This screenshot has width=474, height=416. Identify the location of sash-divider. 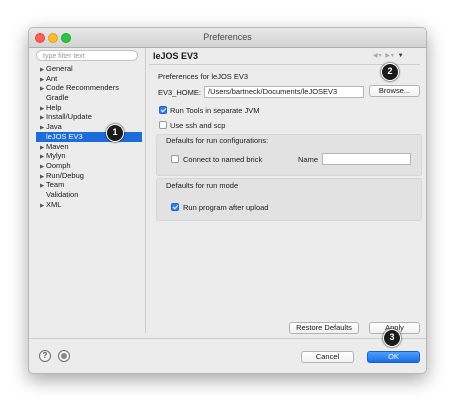
(145, 190).